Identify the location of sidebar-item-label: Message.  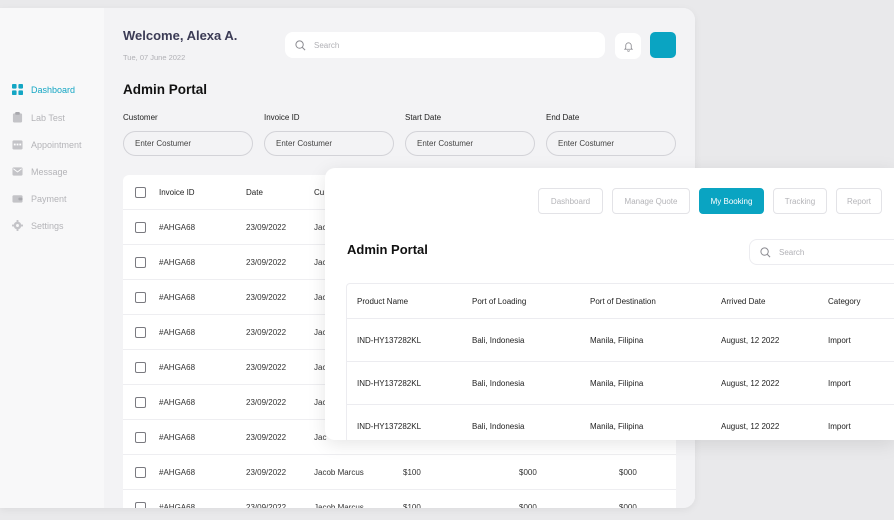
(49, 171).